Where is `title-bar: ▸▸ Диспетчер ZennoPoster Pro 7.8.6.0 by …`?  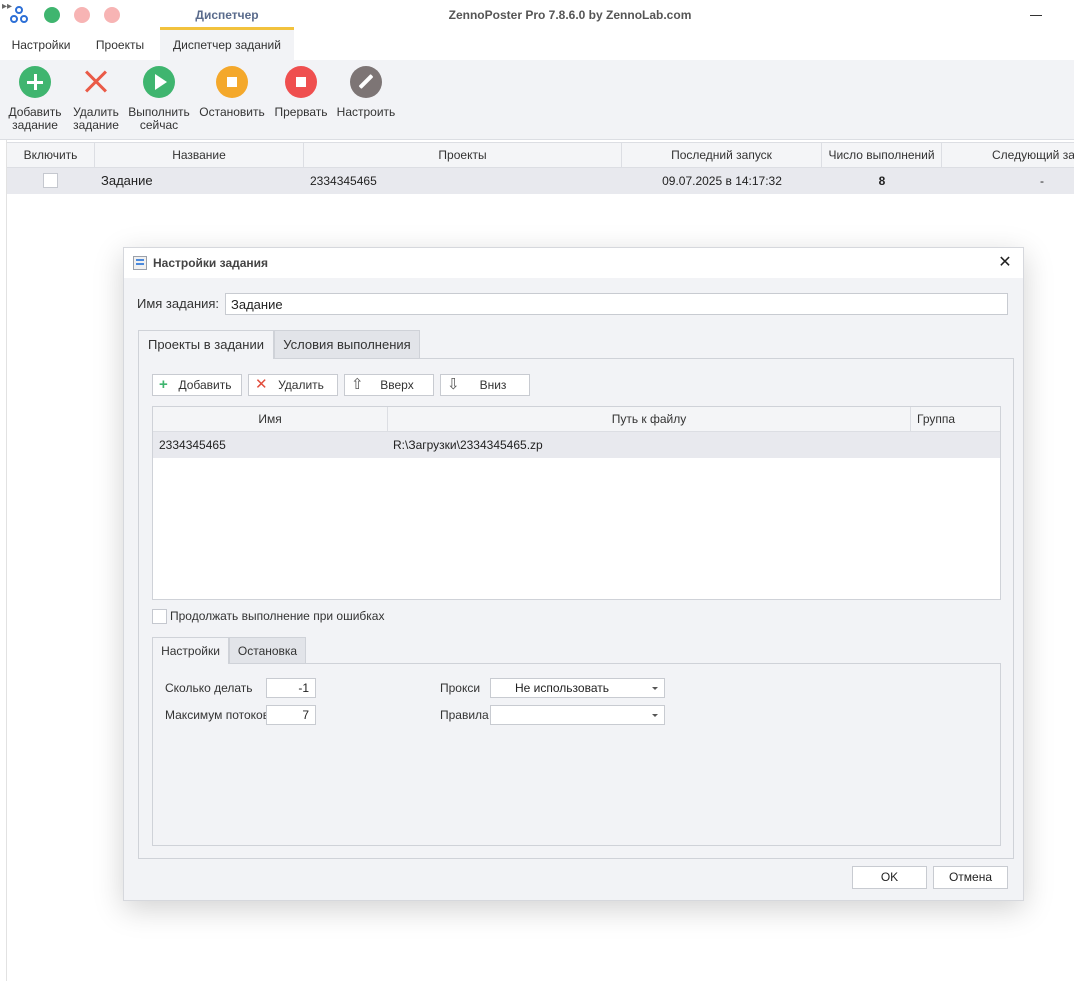
title-bar: ▸▸ Диспетчер ZennoPoster Pro 7.8.6.0 by … is located at coordinates (537, 15).